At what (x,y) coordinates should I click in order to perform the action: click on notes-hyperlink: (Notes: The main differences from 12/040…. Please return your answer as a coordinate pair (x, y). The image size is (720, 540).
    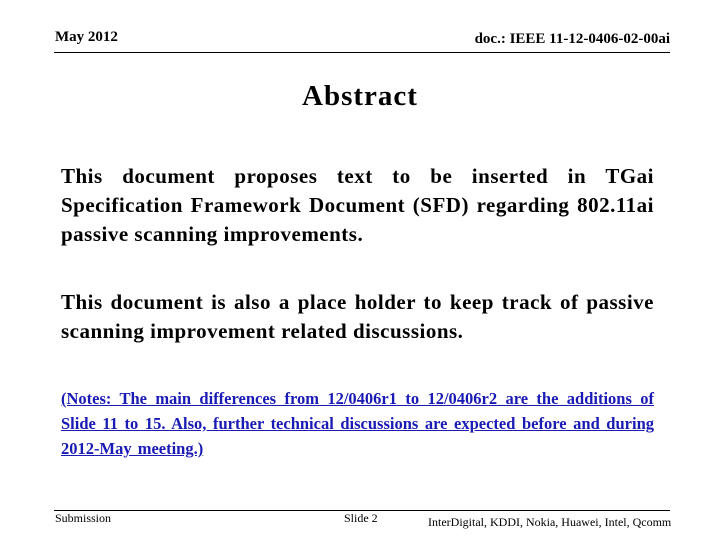
    Looking at the image, I should click on (357, 423).